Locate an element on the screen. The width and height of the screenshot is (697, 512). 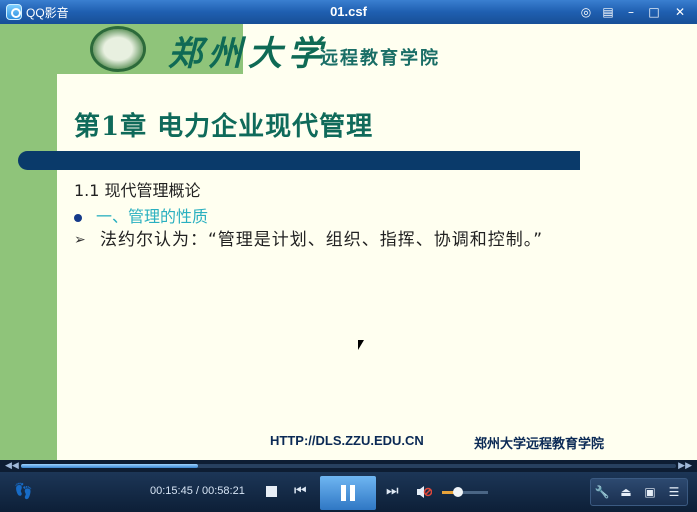
pause-button is located at coordinates (348, 493).